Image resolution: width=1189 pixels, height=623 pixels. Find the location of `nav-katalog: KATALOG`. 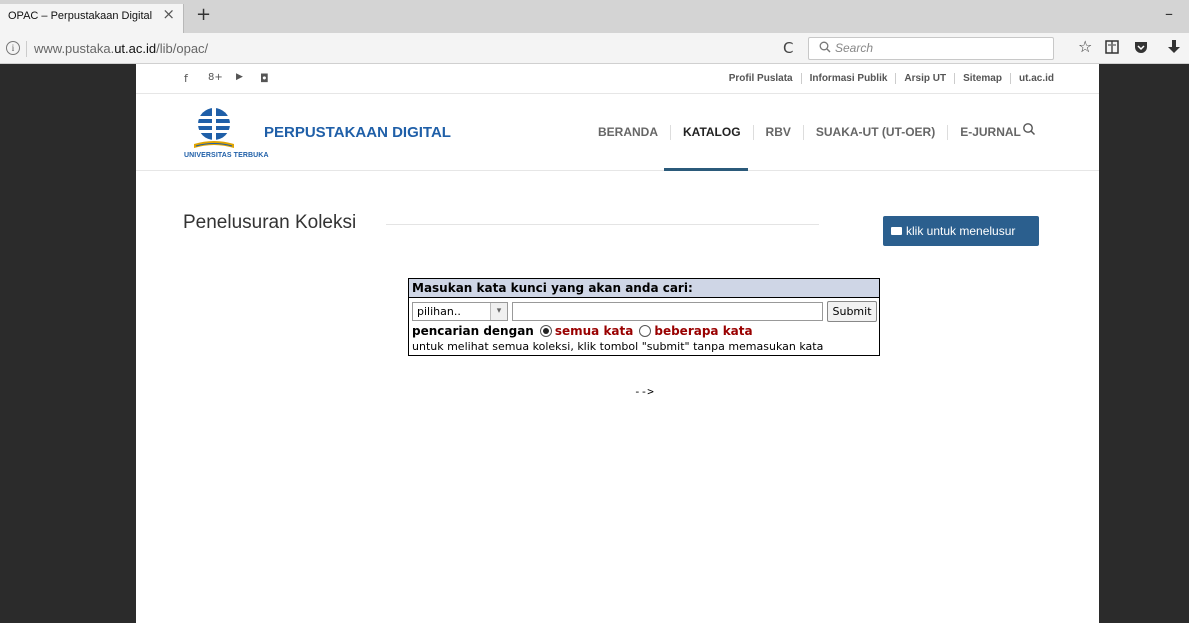

nav-katalog: KATALOG is located at coordinates (711, 132).